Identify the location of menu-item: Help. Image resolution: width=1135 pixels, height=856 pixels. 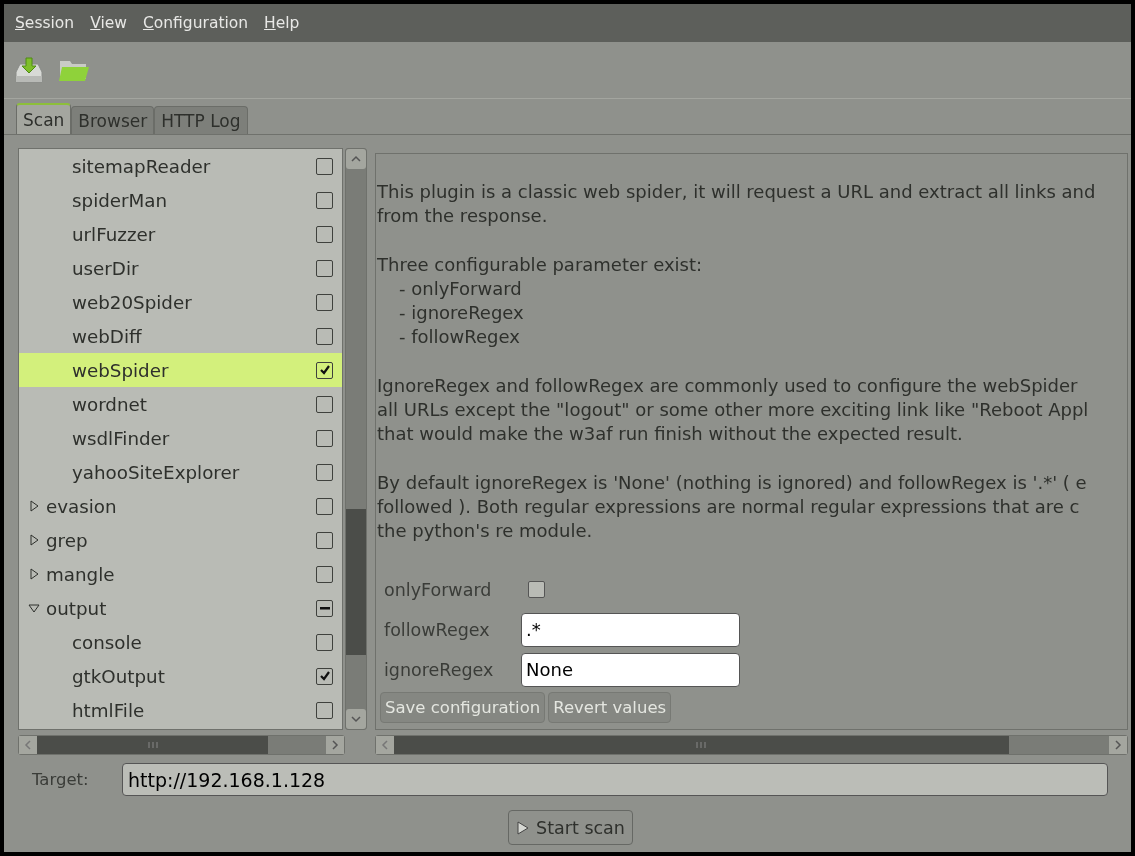
(282, 23).